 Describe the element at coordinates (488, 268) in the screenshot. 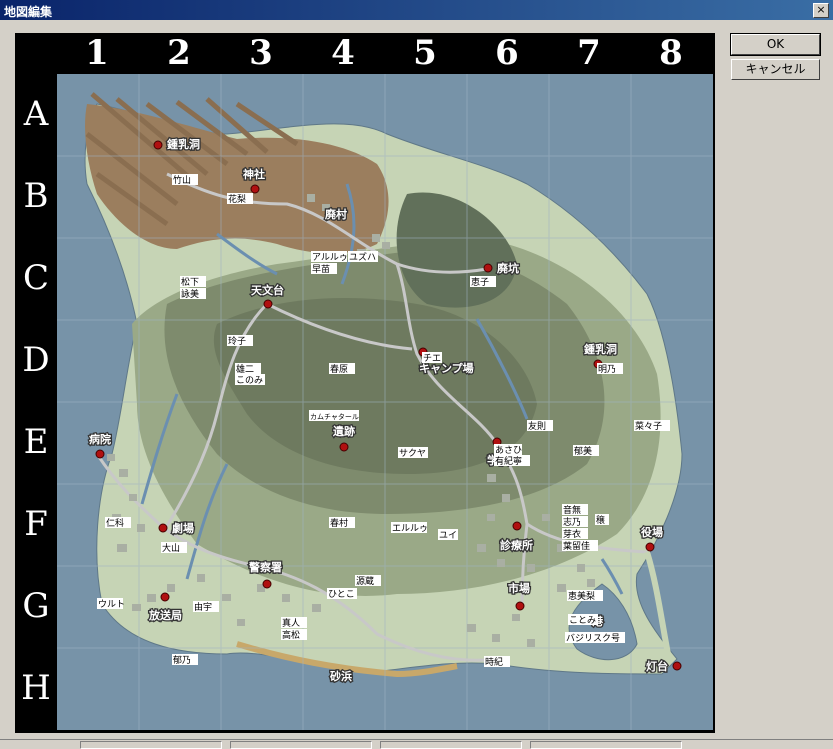

I see `marker-haiko` at that location.